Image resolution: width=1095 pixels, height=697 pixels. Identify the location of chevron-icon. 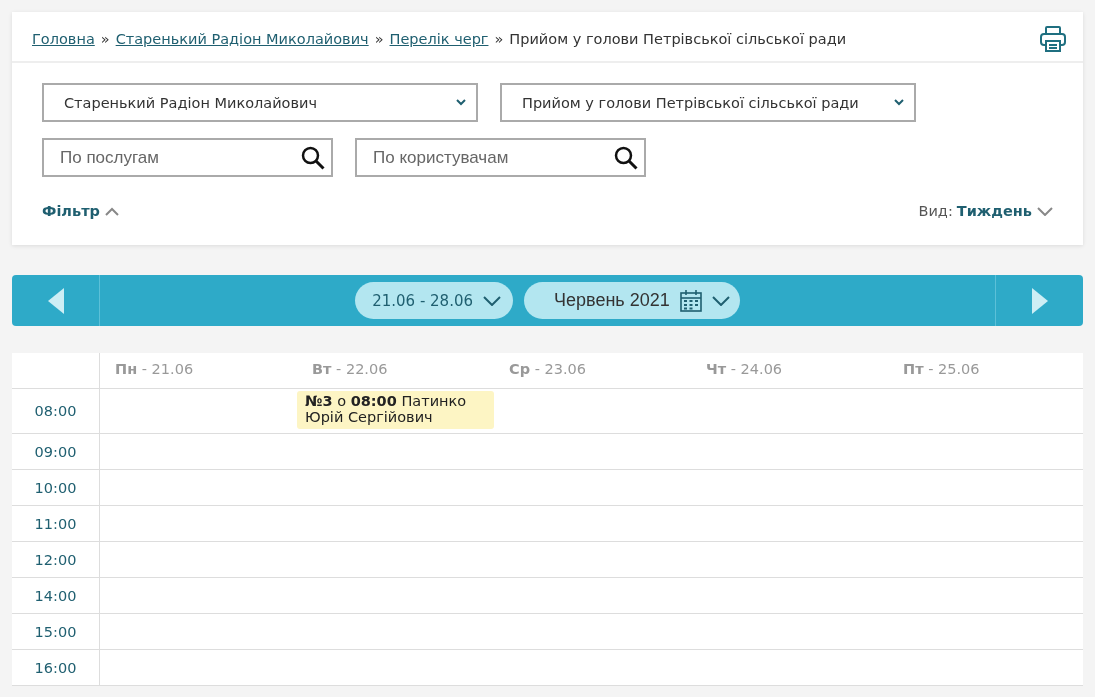
(111, 211).